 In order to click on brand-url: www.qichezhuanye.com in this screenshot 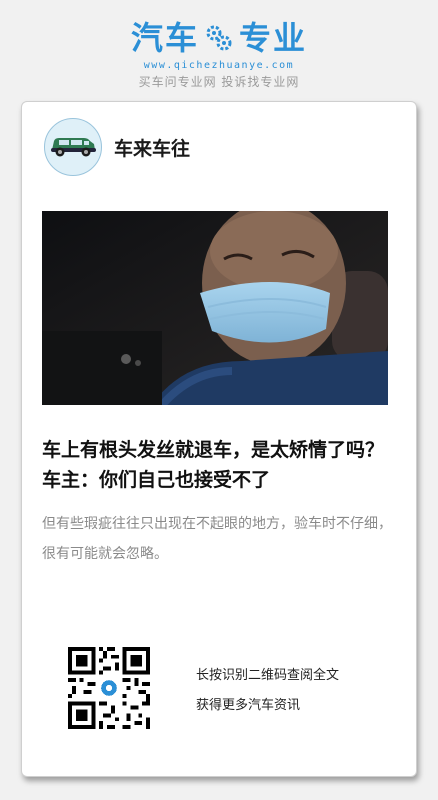, I will do `click(219, 65)`.